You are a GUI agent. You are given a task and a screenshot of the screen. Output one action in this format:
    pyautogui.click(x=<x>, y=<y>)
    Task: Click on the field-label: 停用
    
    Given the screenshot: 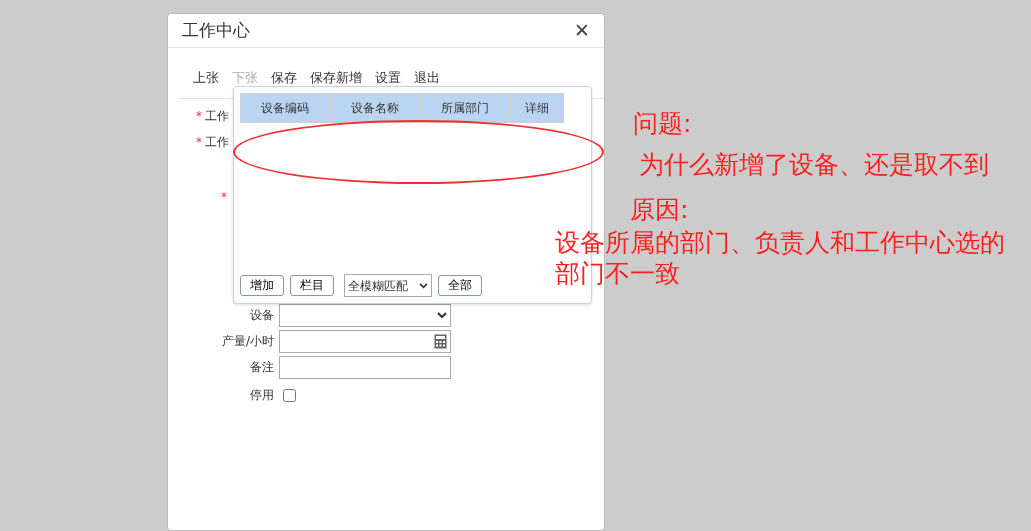 What is the action you would take?
    pyautogui.click(x=262, y=395)
    